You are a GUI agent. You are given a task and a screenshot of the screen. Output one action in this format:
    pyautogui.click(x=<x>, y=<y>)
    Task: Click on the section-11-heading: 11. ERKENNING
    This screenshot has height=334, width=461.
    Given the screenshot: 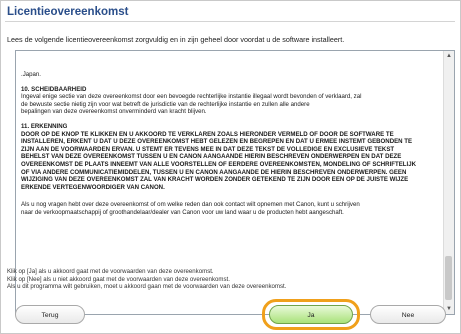 What is the action you would take?
    pyautogui.click(x=44, y=126)
    